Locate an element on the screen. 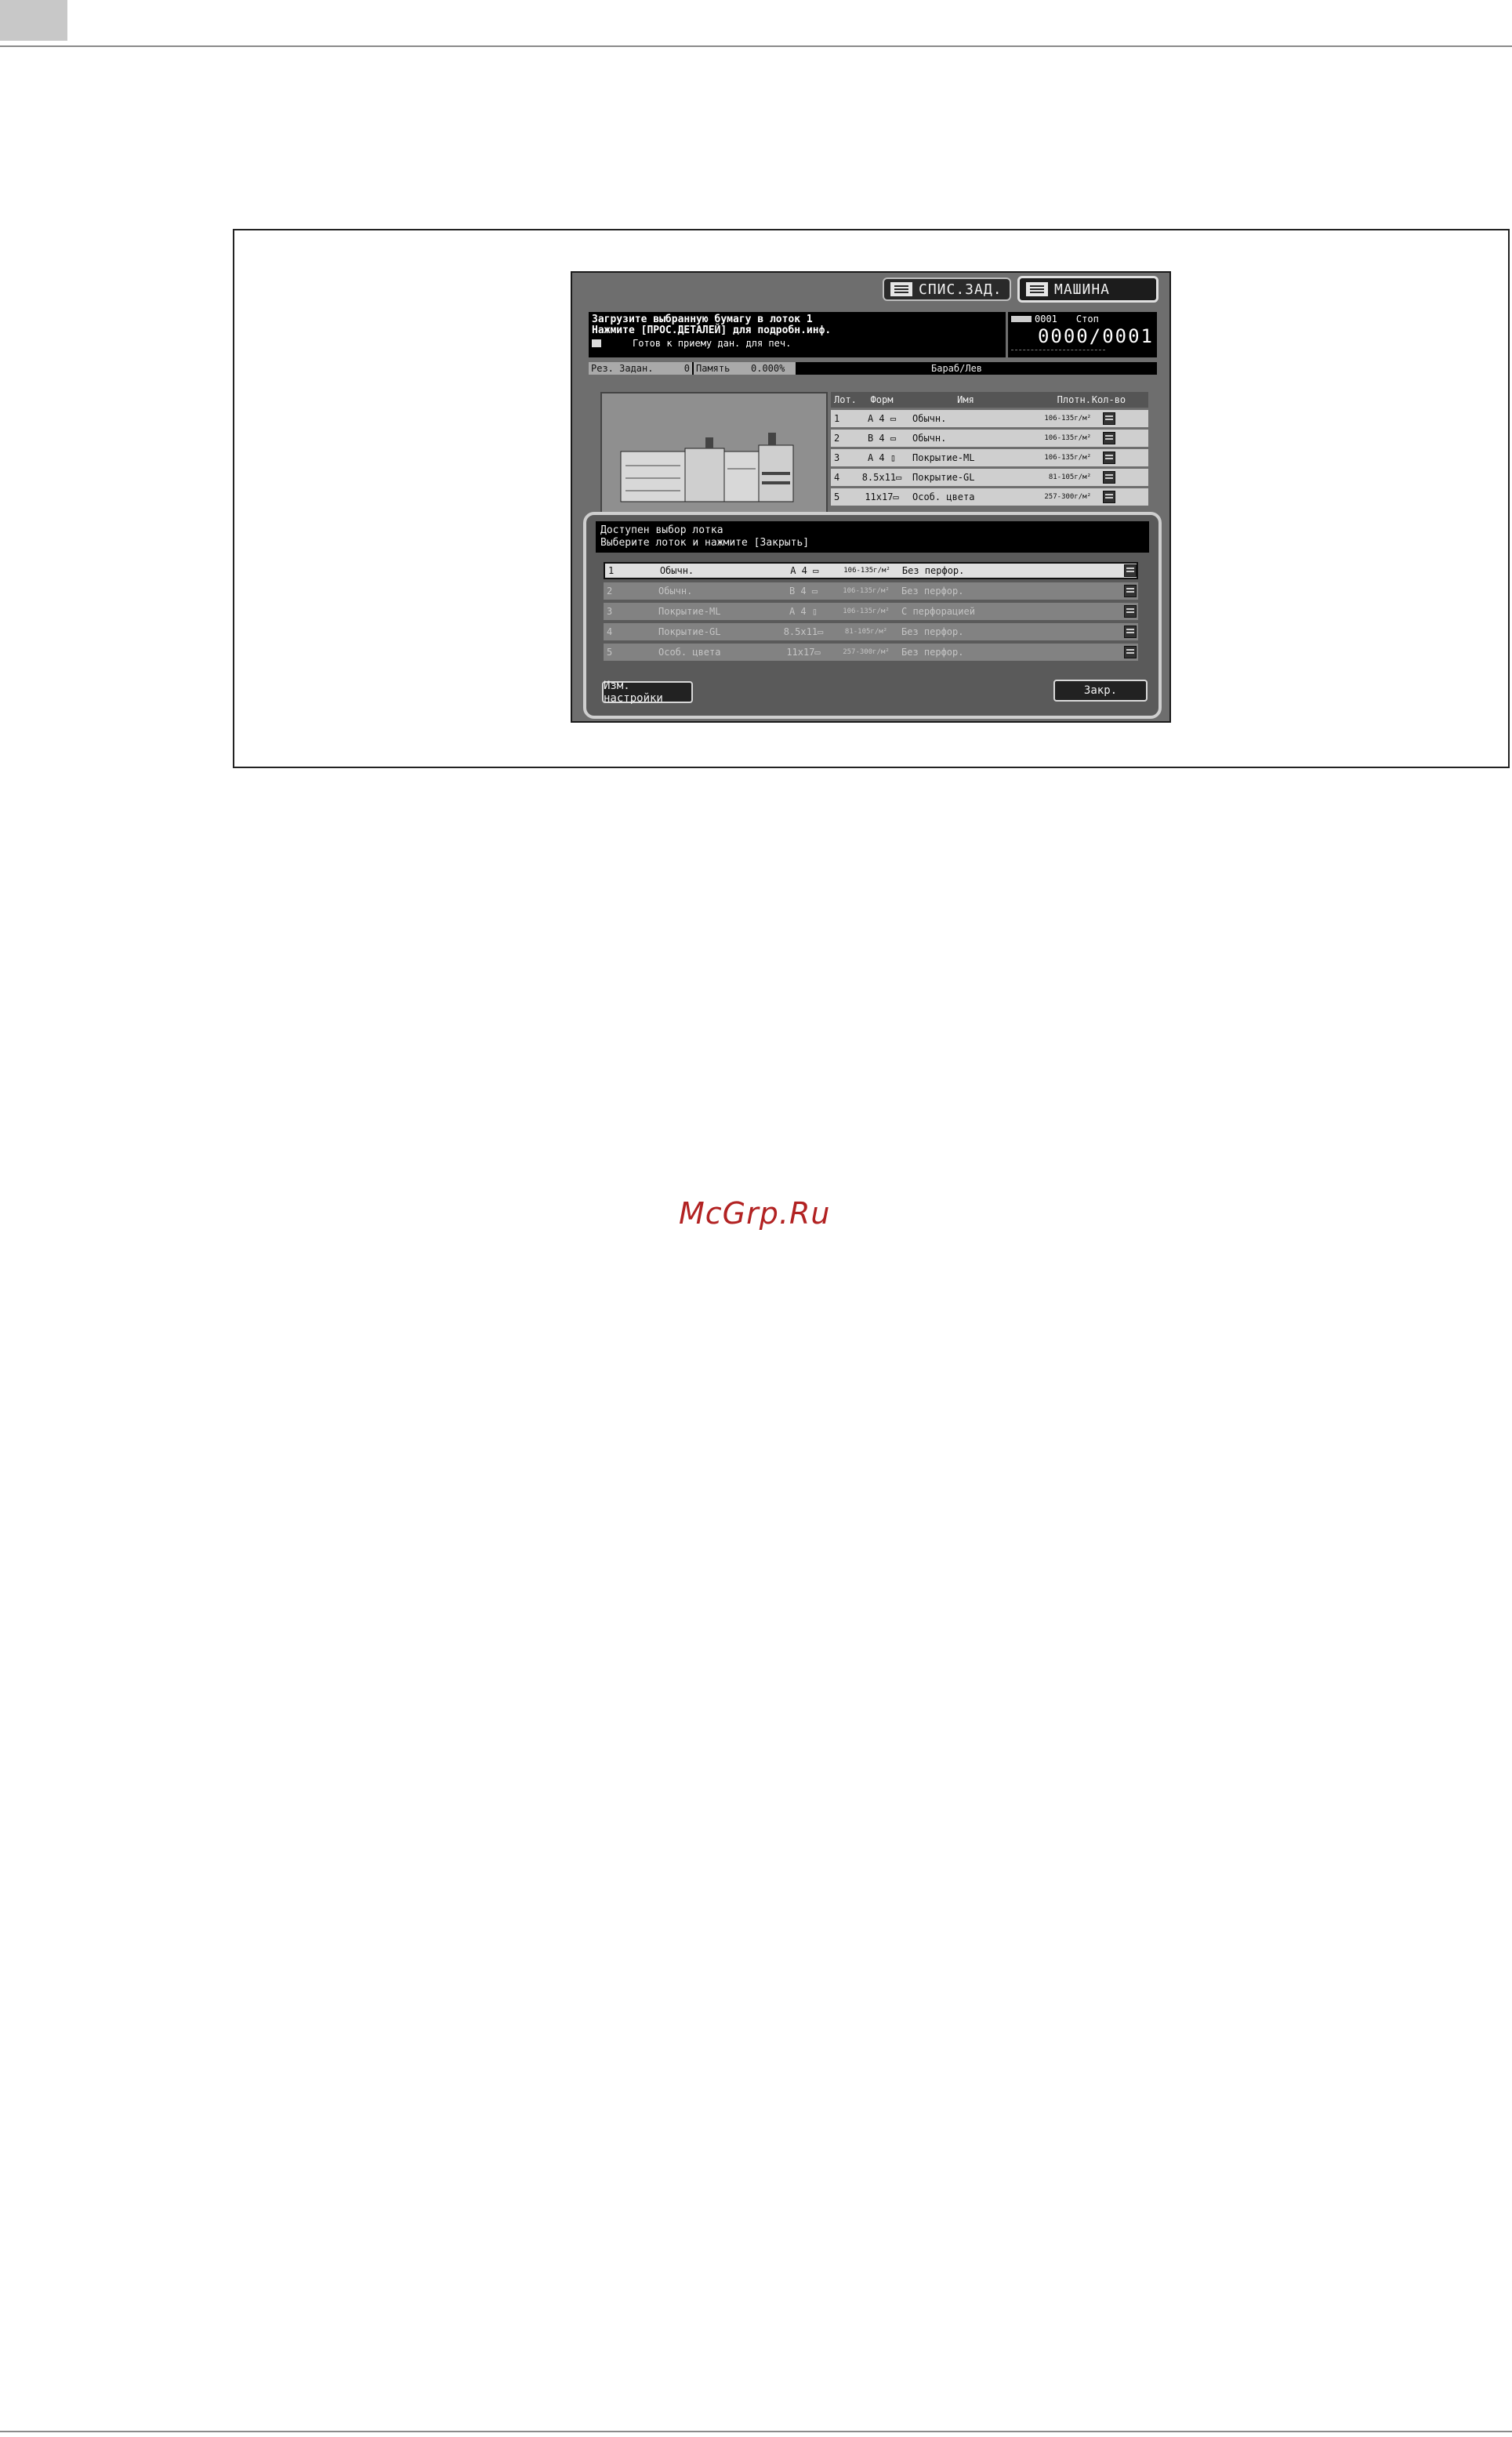  close-button: Закр. is located at coordinates (1100, 691).